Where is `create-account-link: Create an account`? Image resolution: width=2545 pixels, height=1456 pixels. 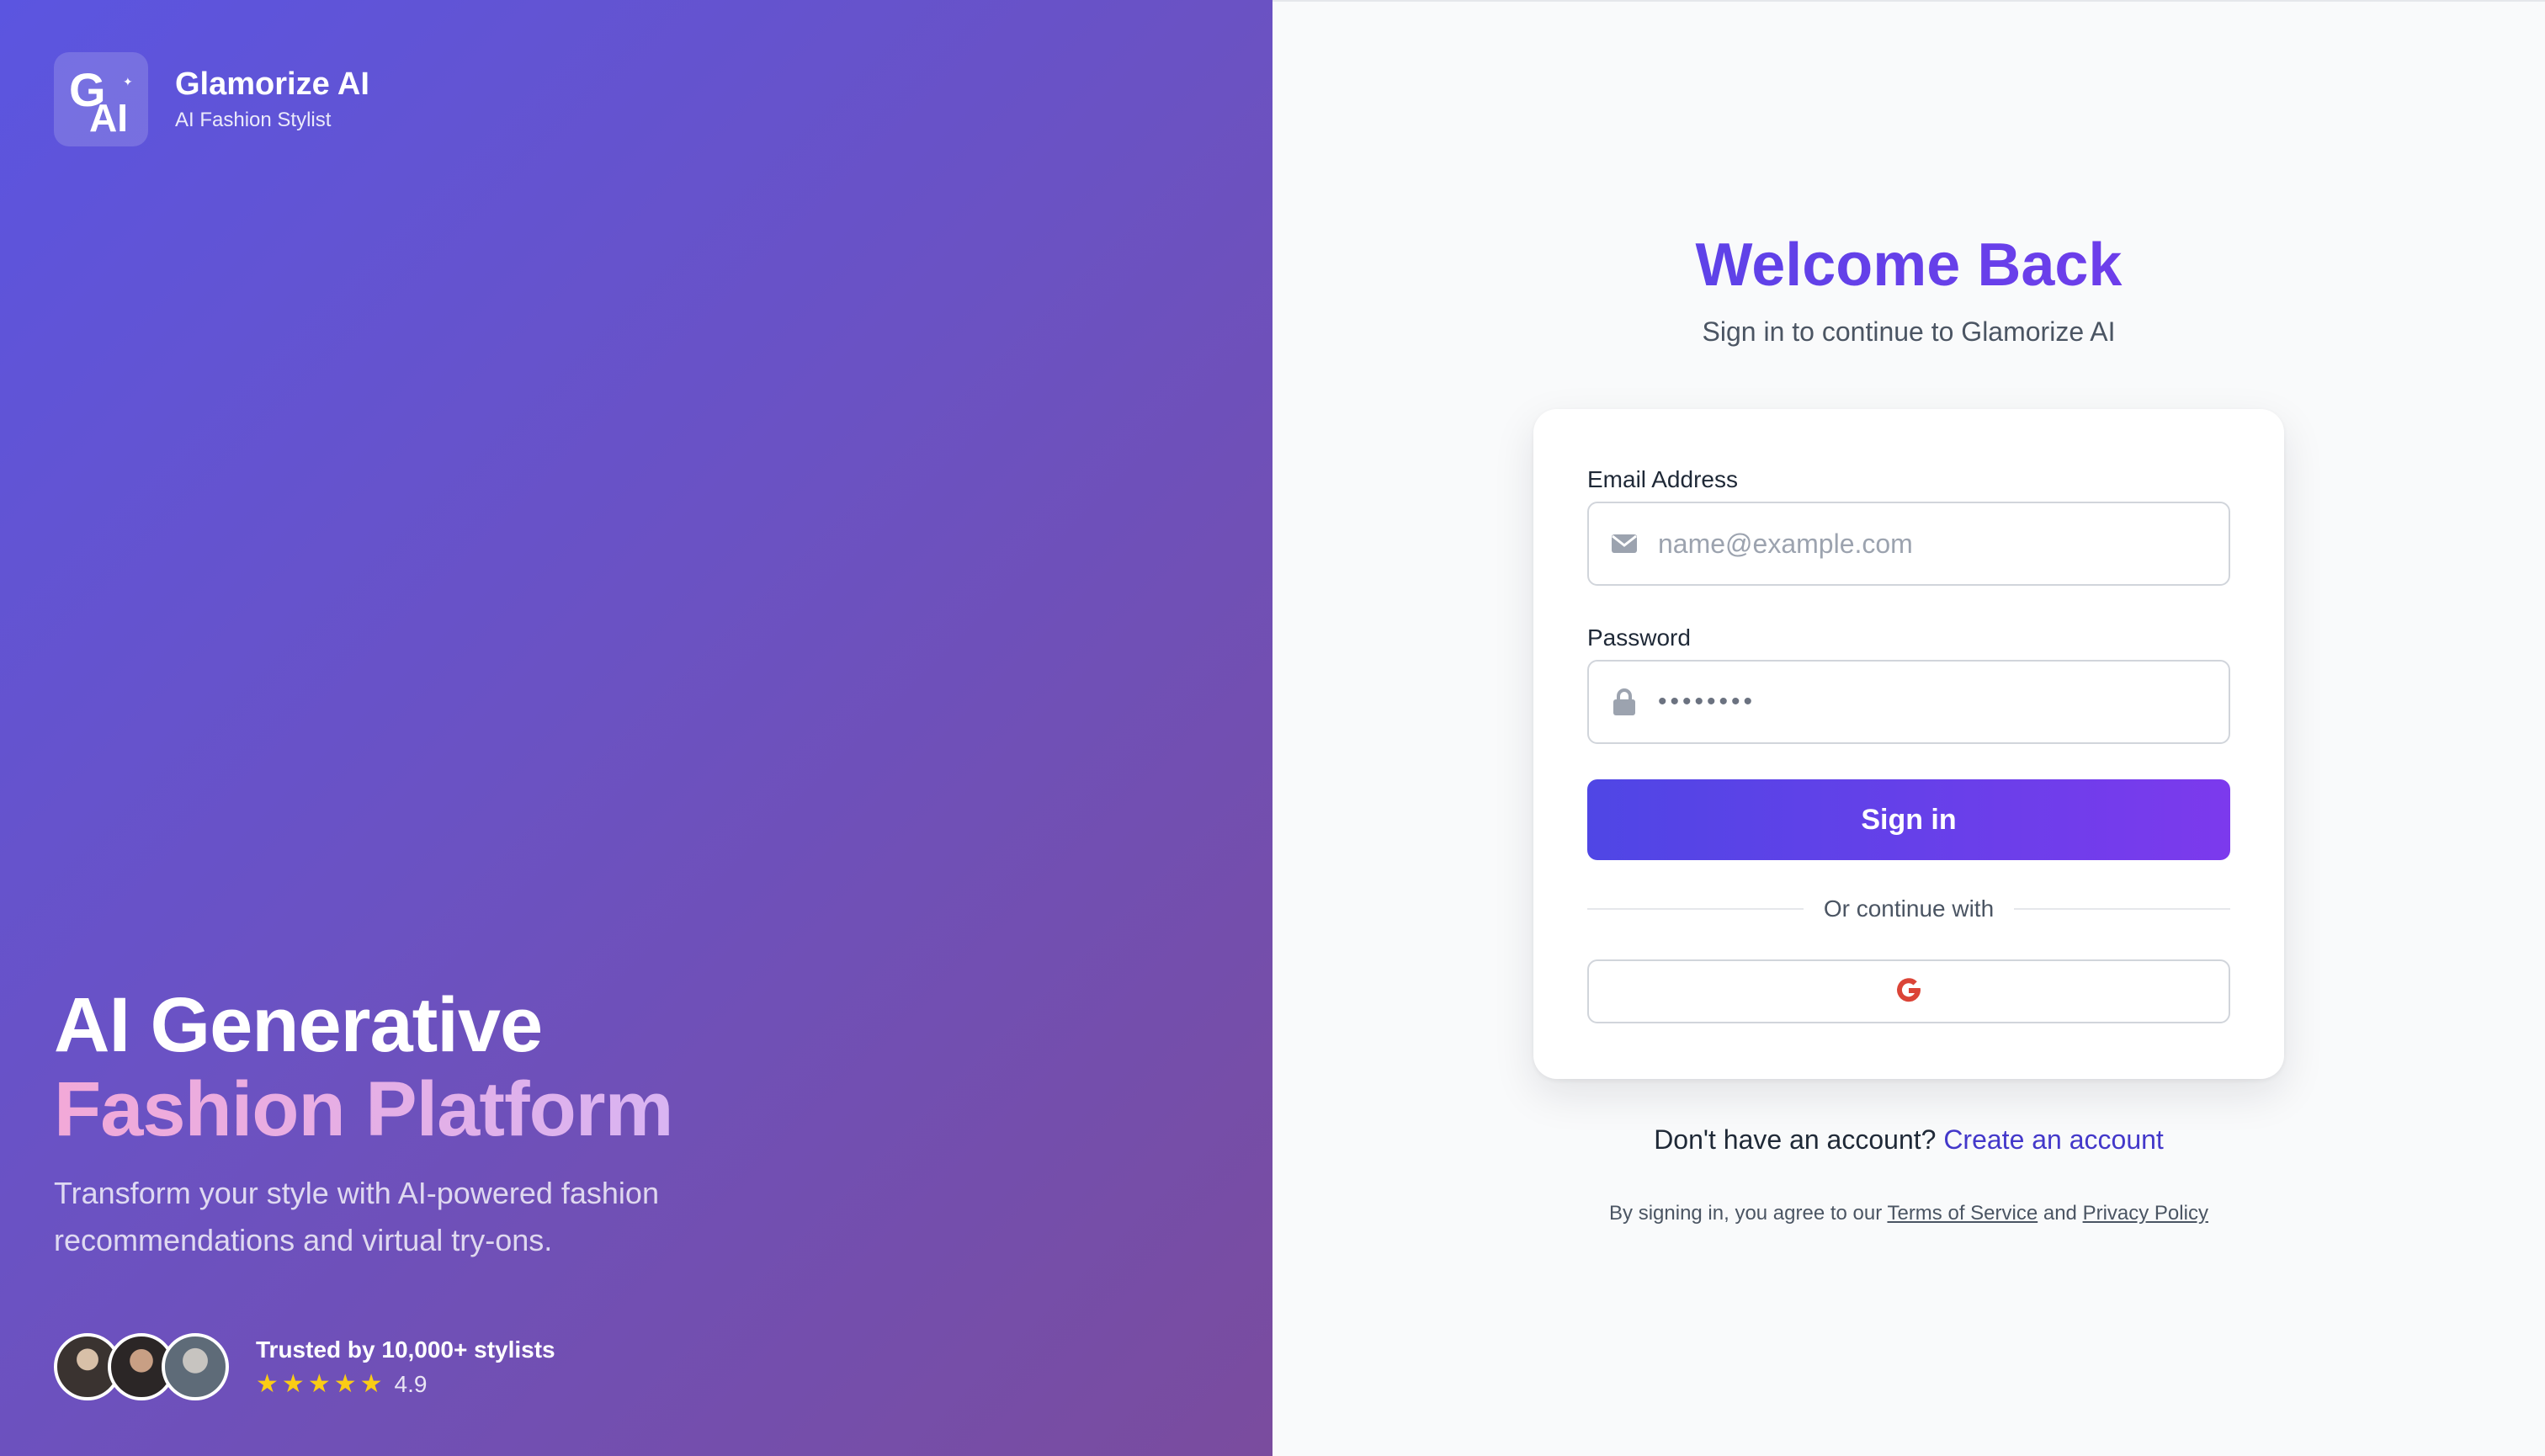
create-account-link: Create an account is located at coordinates (2053, 1139).